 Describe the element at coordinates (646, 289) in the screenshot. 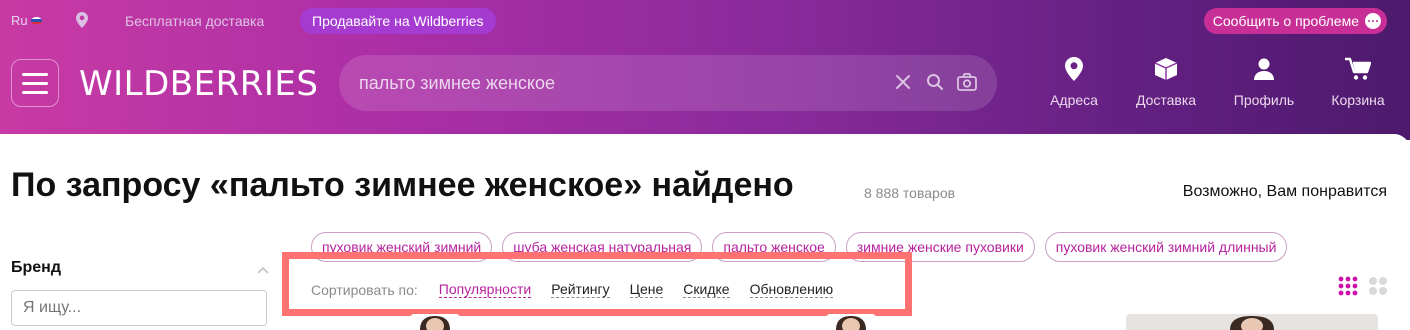

I see `sort-option-price: Цене` at that location.